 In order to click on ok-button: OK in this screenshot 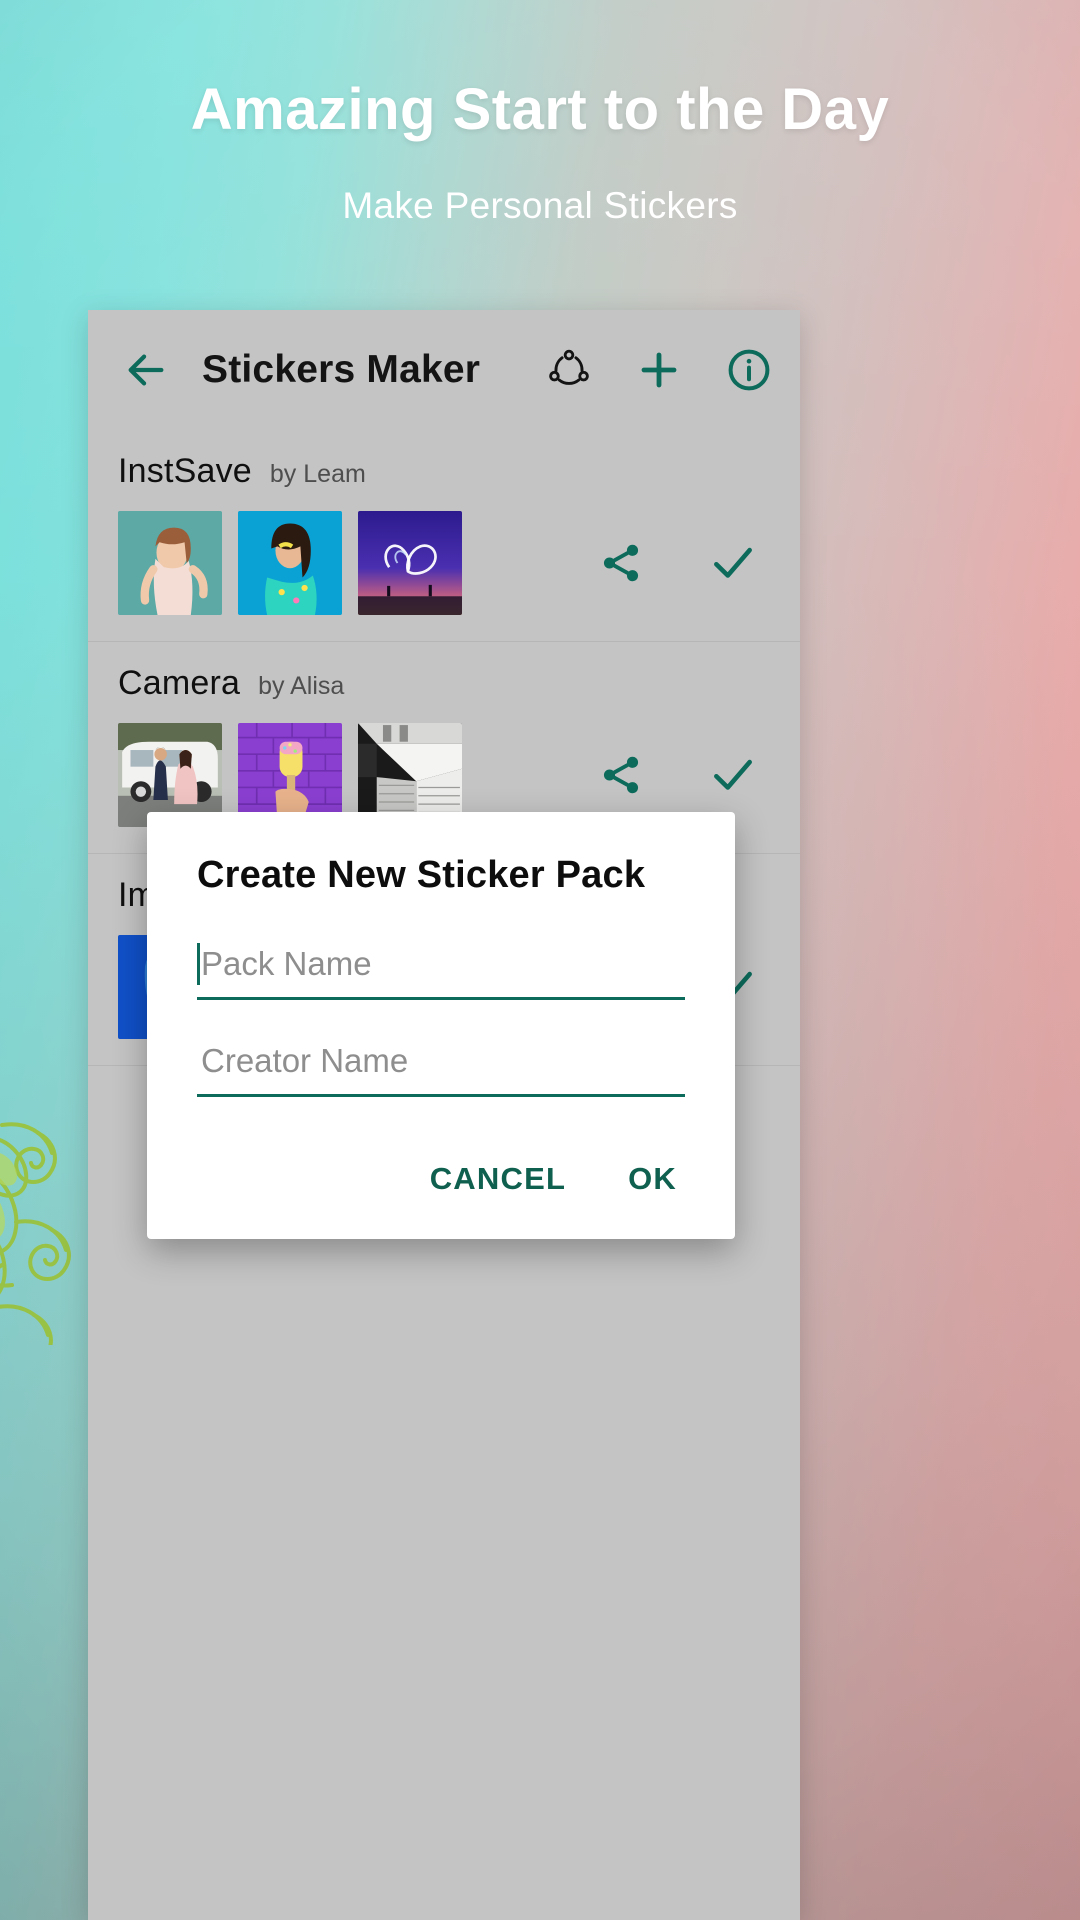, I will do `click(652, 1179)`.